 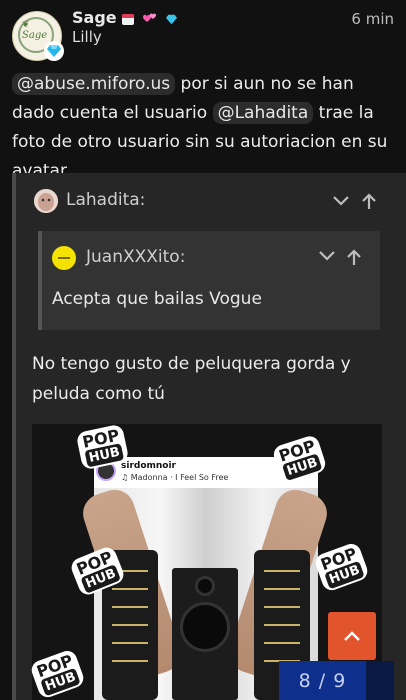 I want to click on author-subname: Lilly, so click(x=87, y=37).